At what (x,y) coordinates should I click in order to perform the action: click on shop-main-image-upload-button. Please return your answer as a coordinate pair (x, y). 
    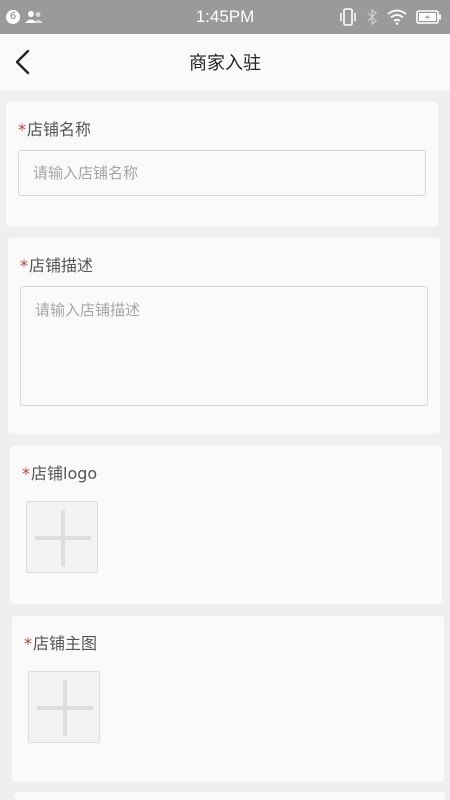
    Looking at the image, I should click on (64, 707).